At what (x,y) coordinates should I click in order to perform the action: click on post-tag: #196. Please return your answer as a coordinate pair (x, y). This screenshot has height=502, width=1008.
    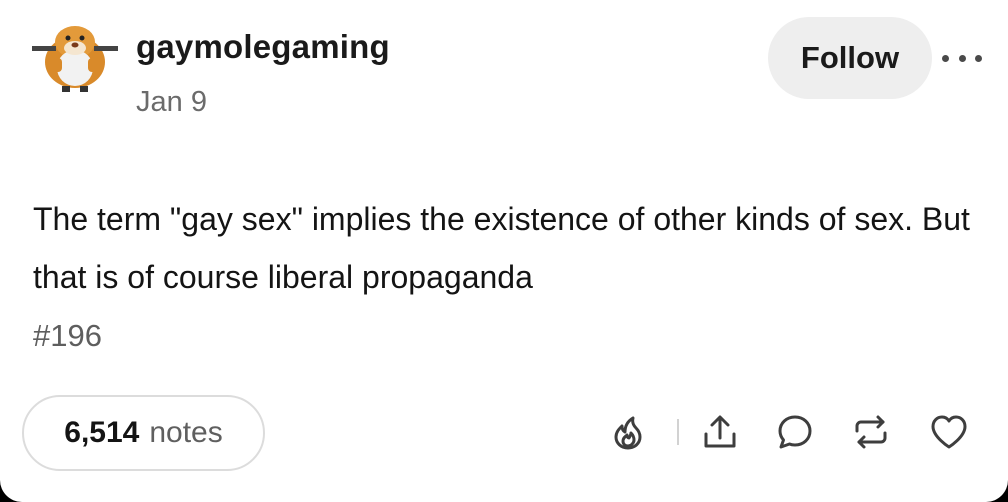
    Looking at the image, I should click on (67, 336).